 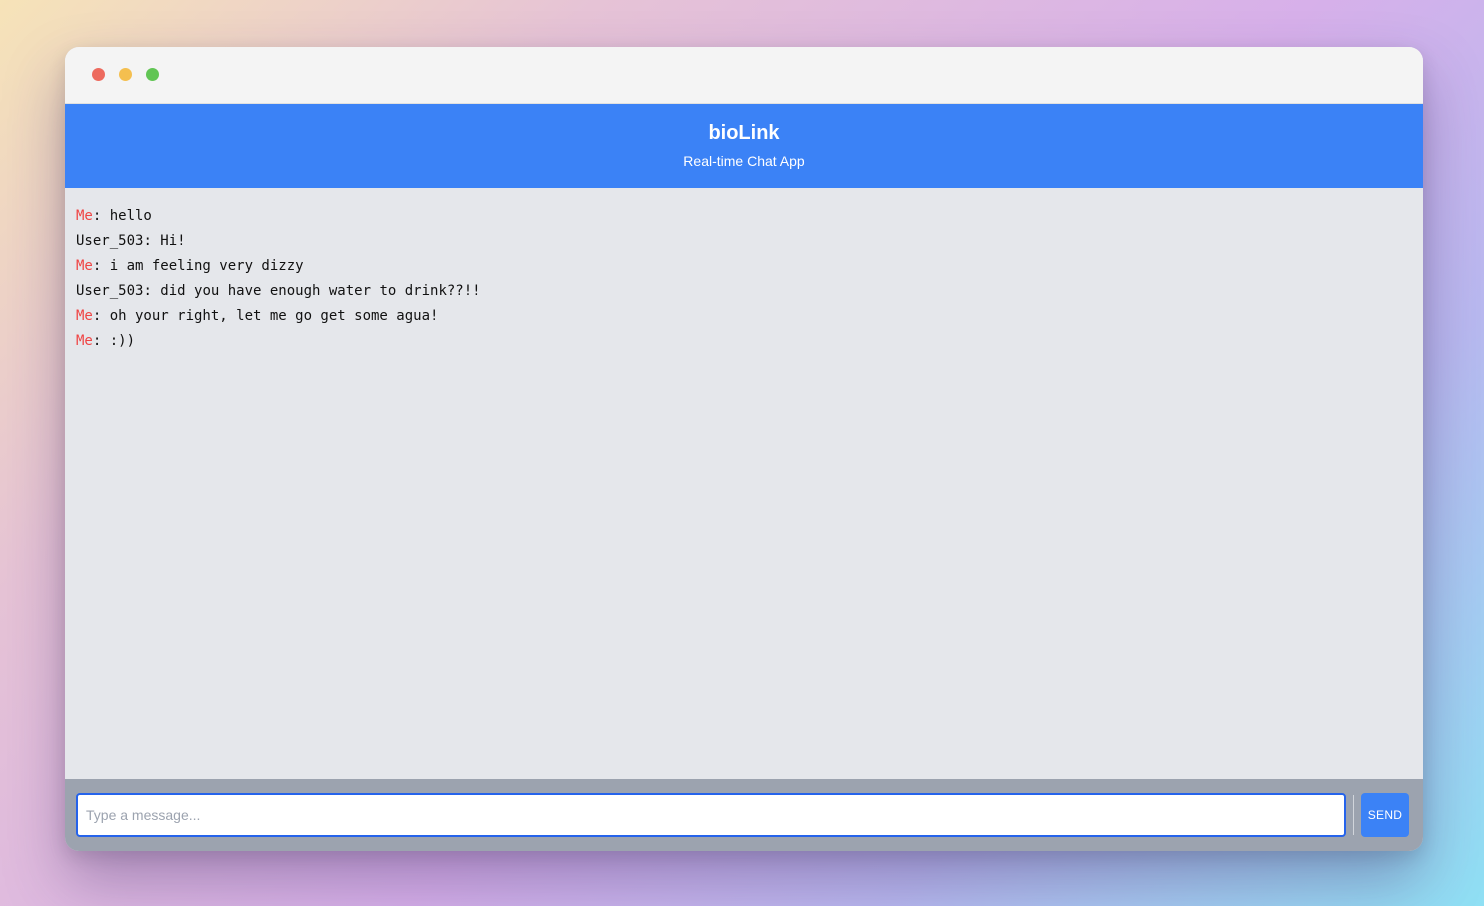 I want to click on message-text: : :)), so click(x=114, y=341).